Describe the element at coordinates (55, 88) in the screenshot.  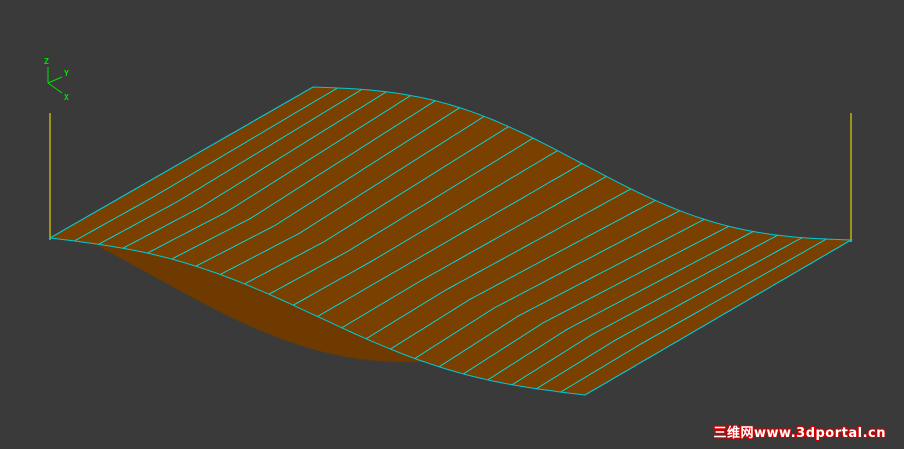
I see `x-axis-line` at that location.